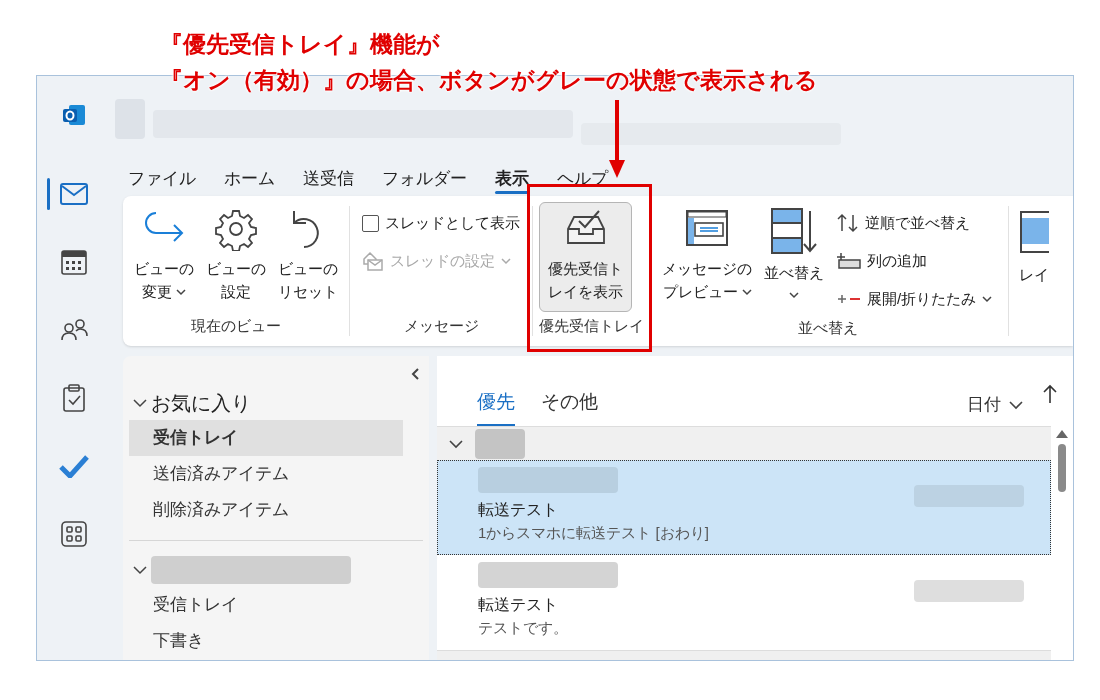 The height and width of the screenshot is (700, 1100). I want to click on app-logo-icon, so click(74, 115).